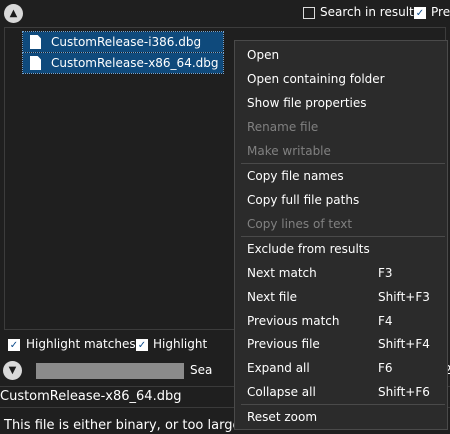 Image resolution: width=450 pixels, height=434 pixels. Describe the element at coordinates (347, 249) in the screenshot. I see `menu-item-exclude-from-results: Exclude from results` at that location.